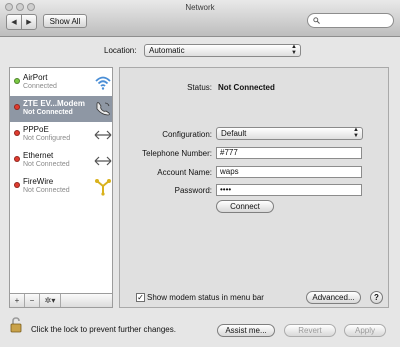 The width and height of the screenshot is (400, 347). Describe the element at coordinates (17, 325) in the screenshot. I see `lock-icon` at that location.